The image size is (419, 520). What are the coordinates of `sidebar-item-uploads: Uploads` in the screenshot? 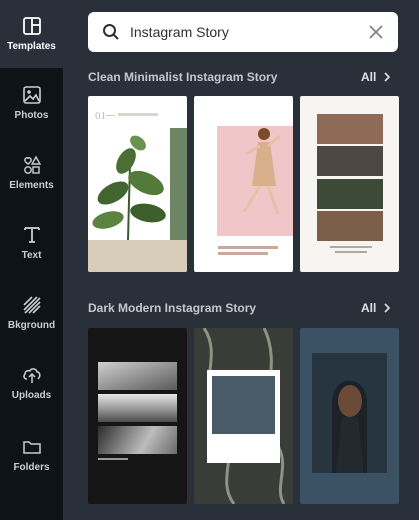 It's located at (31, 383).